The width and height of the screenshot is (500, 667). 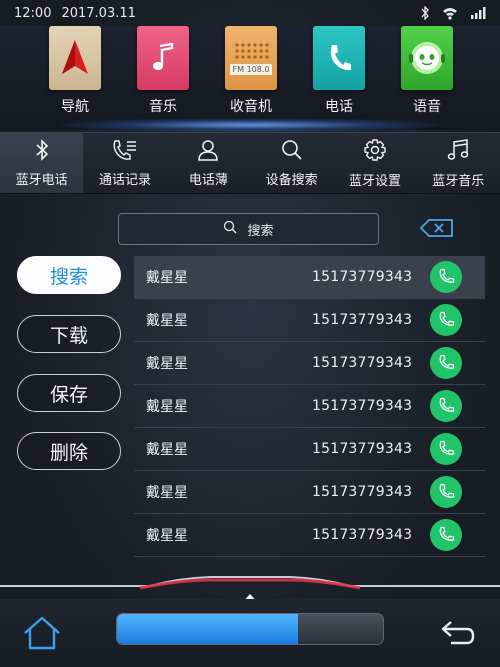 I want to click on tab-label: 蓝牙音乐, so click(x=458, y=181).